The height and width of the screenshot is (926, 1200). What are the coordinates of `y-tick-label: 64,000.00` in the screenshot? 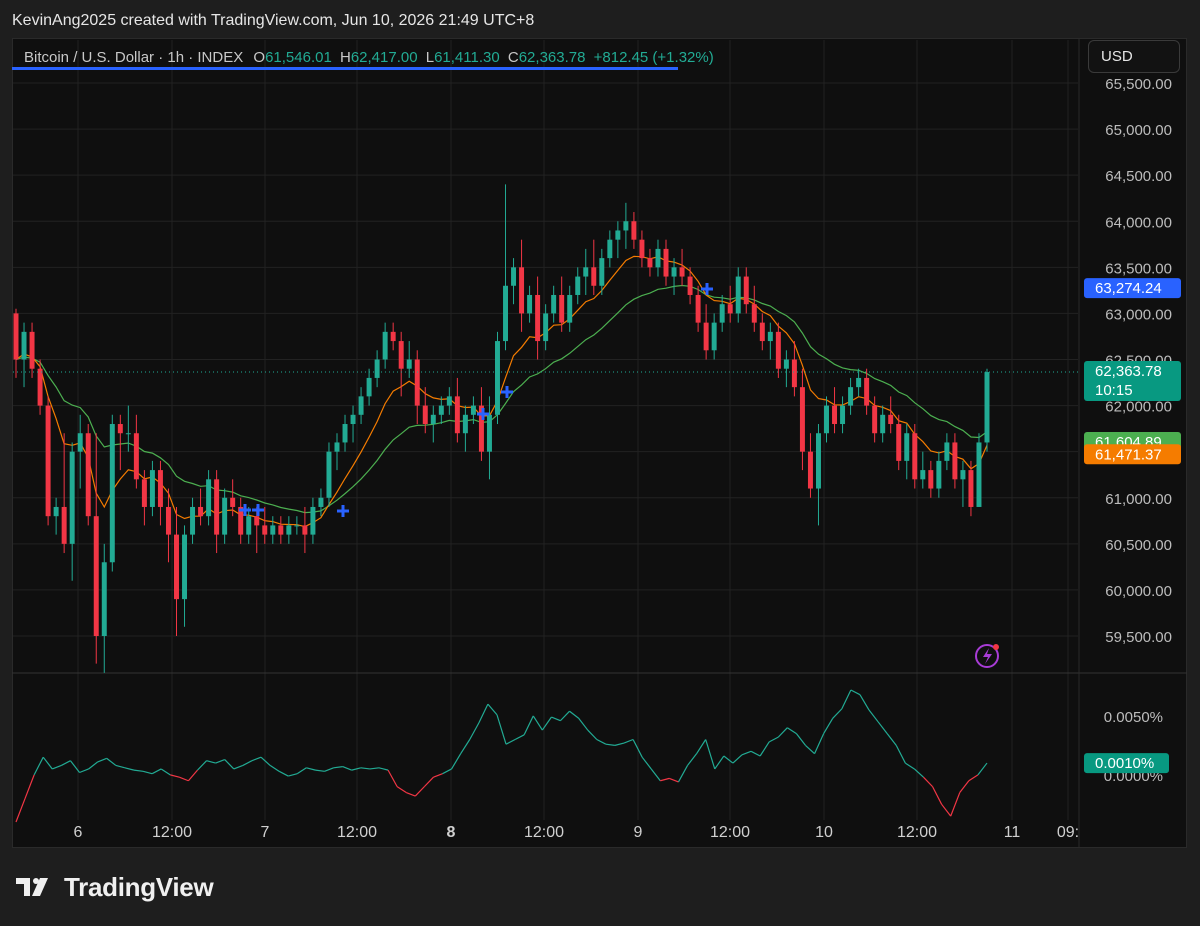 It's located at (1138, 222).